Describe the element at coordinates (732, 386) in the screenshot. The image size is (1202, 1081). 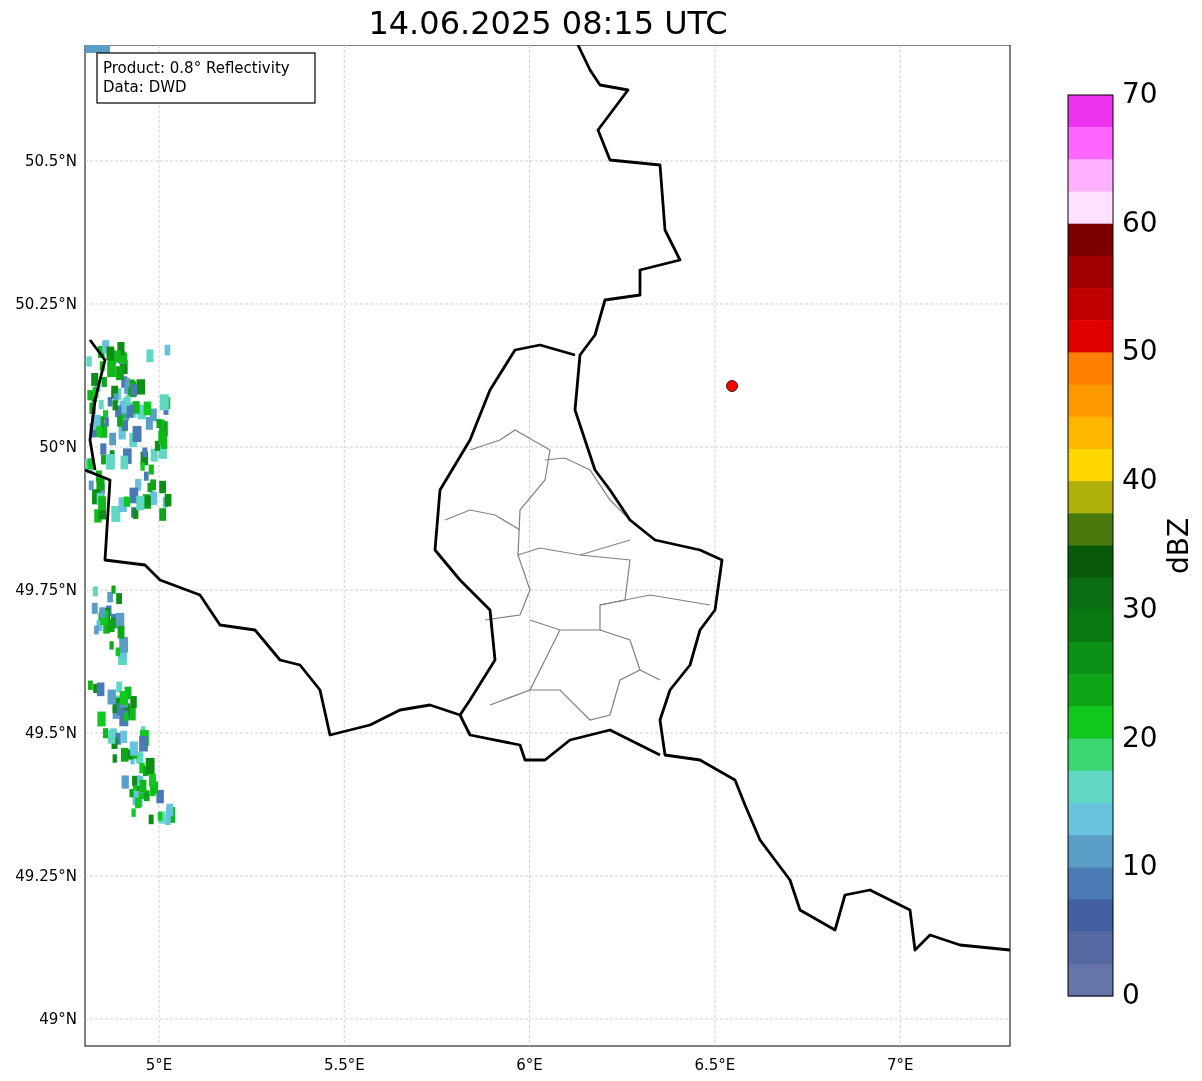
I see `radar-site-marker` at that location.